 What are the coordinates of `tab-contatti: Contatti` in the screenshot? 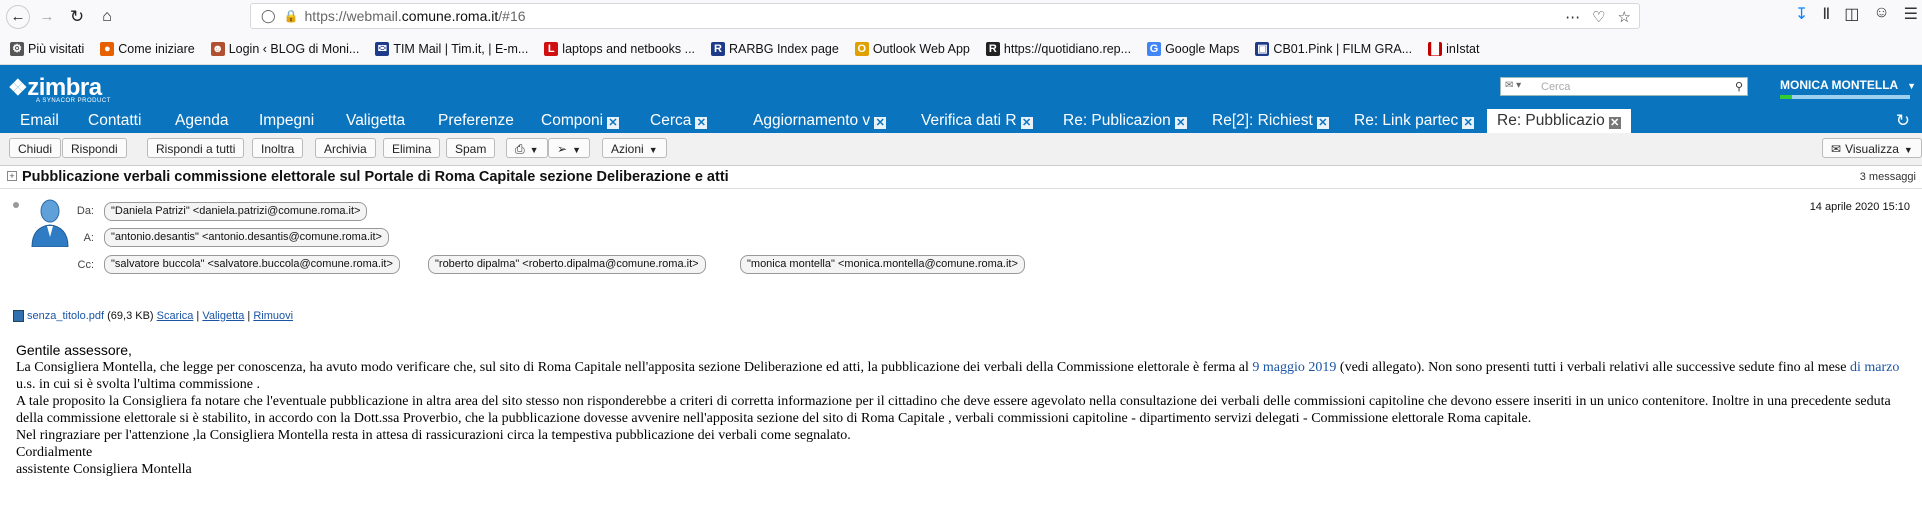 It's located at (114, 121).